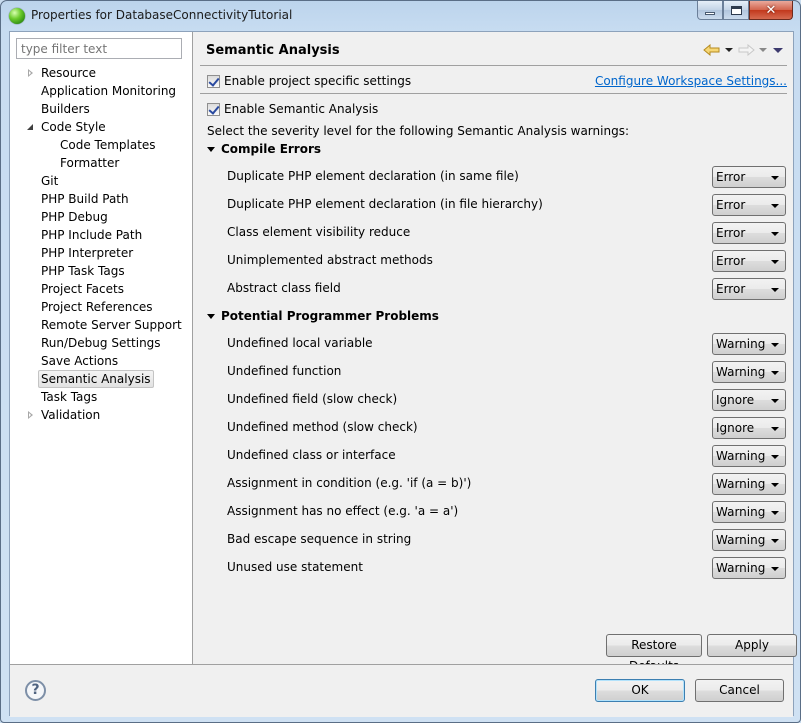 This screenshot has width=801, height=723. Describe the element at coordinates (771, 10) in the screenshot. I see `close-button: ✕` at that location.